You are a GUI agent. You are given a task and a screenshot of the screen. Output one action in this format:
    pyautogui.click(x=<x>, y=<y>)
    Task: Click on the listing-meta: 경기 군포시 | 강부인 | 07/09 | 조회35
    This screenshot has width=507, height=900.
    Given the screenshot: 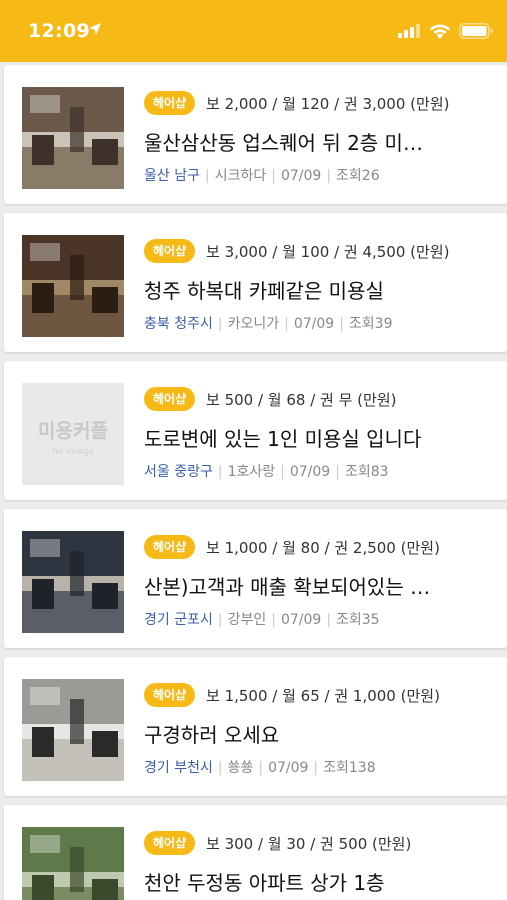 What is the action you would take?
    pyautogui.click(x=262, y=619)
    